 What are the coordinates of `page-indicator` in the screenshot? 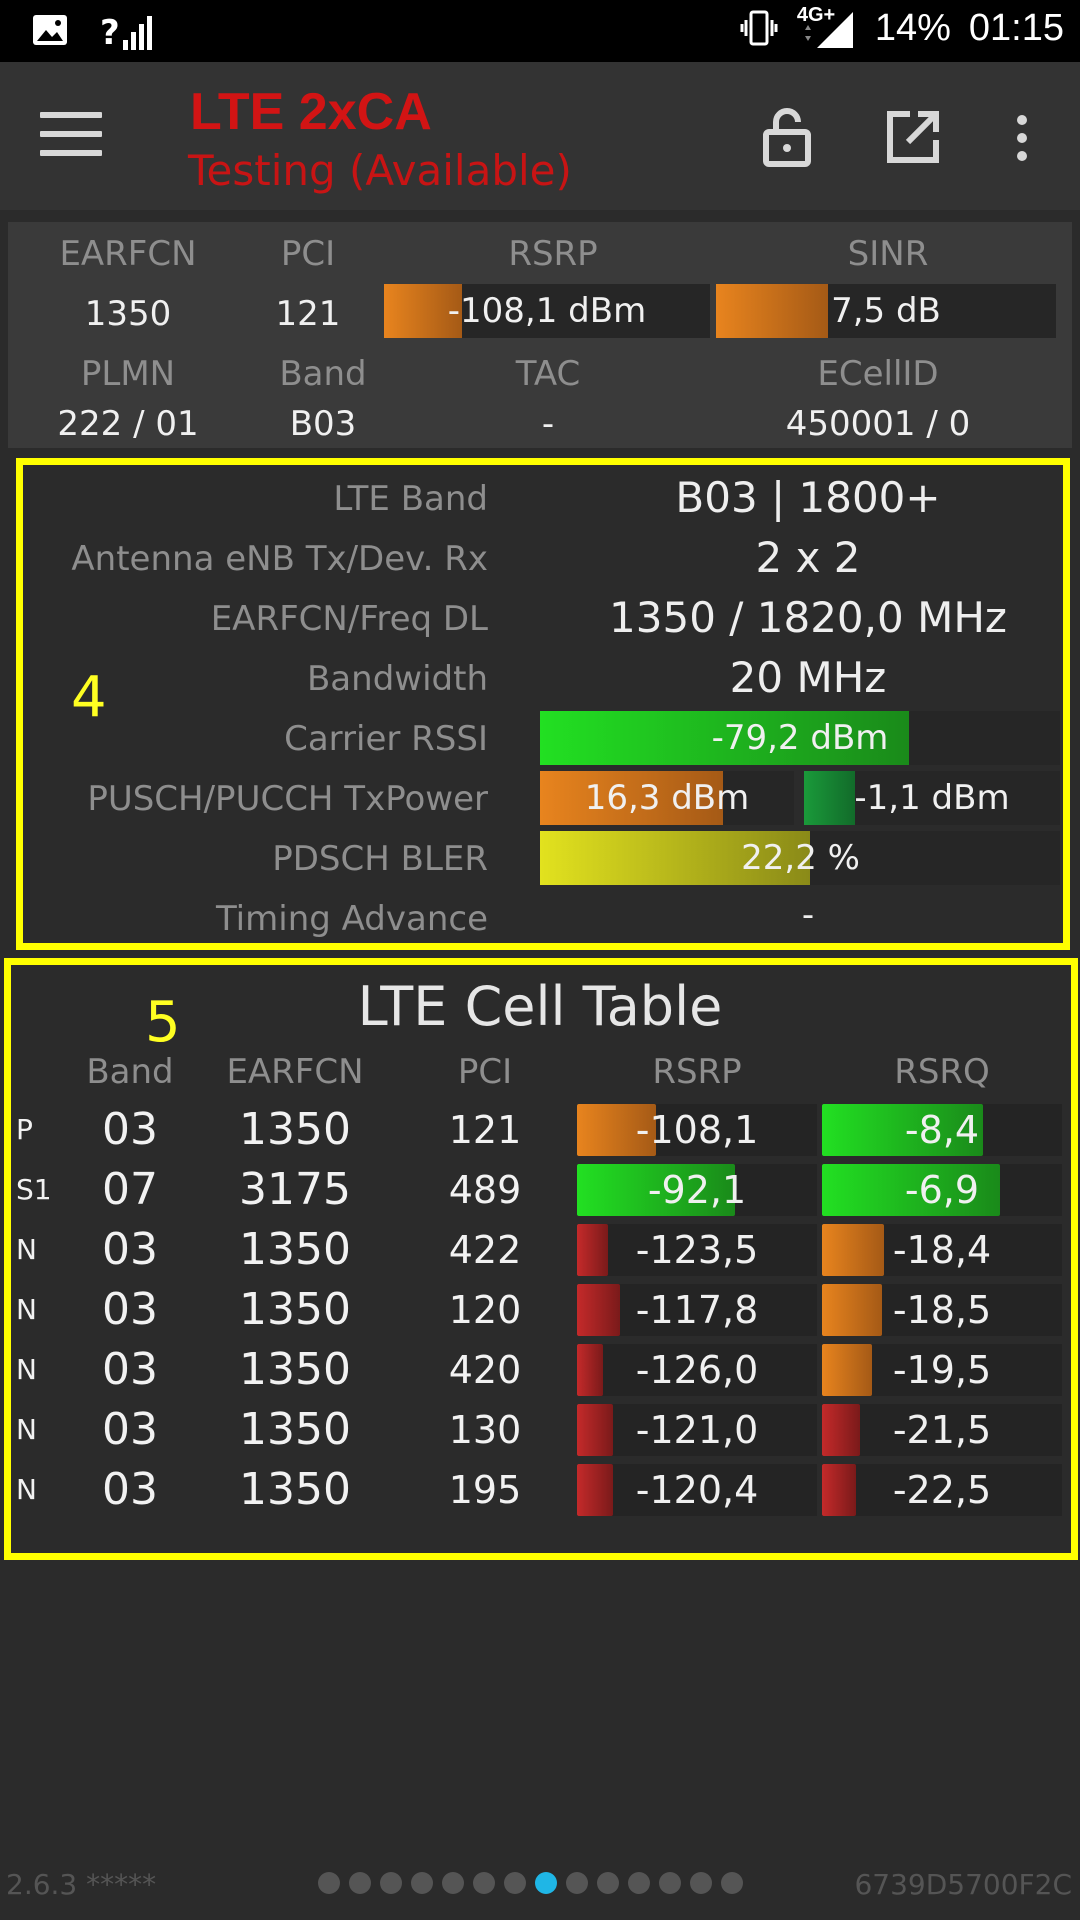 It's located at (530, 1883).